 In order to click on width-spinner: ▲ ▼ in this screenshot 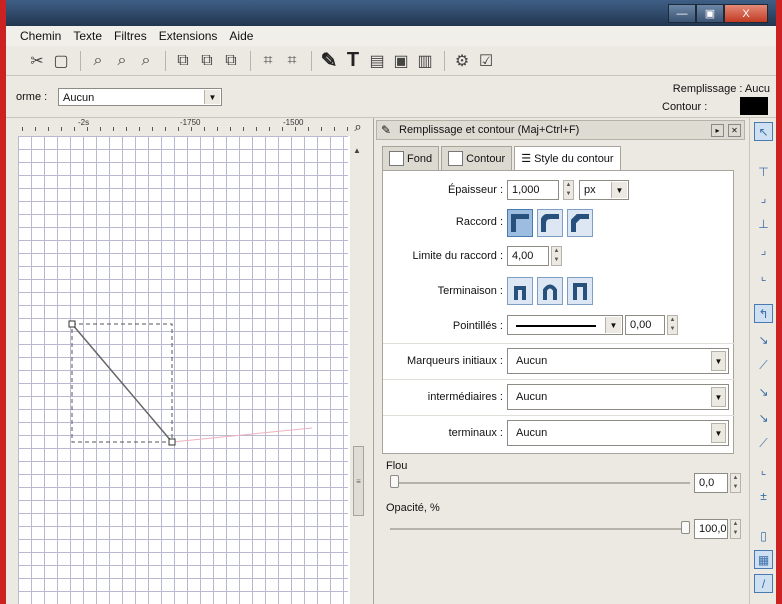, I will do `click(568, 190)`.